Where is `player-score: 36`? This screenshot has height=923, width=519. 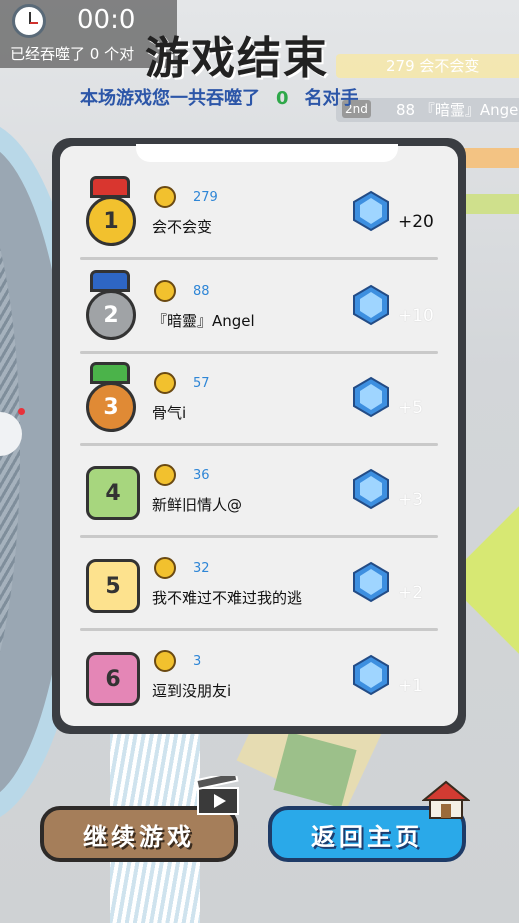
player-score: 36 is located at coordinates (201, 475).